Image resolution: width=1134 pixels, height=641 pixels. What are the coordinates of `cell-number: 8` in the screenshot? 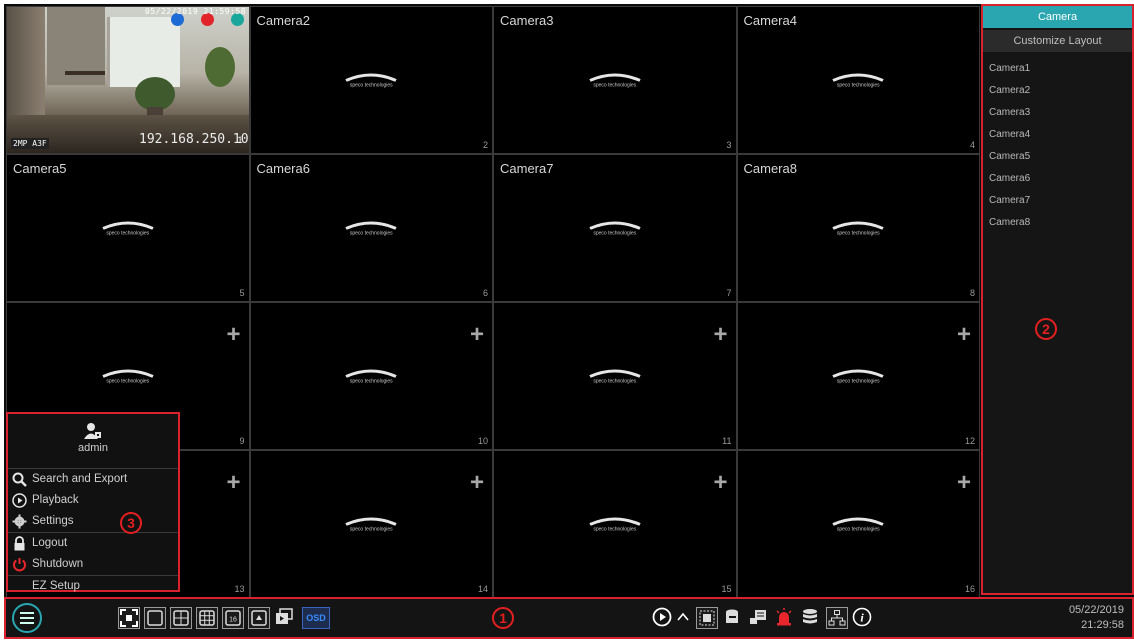 It's located at (972, 293).